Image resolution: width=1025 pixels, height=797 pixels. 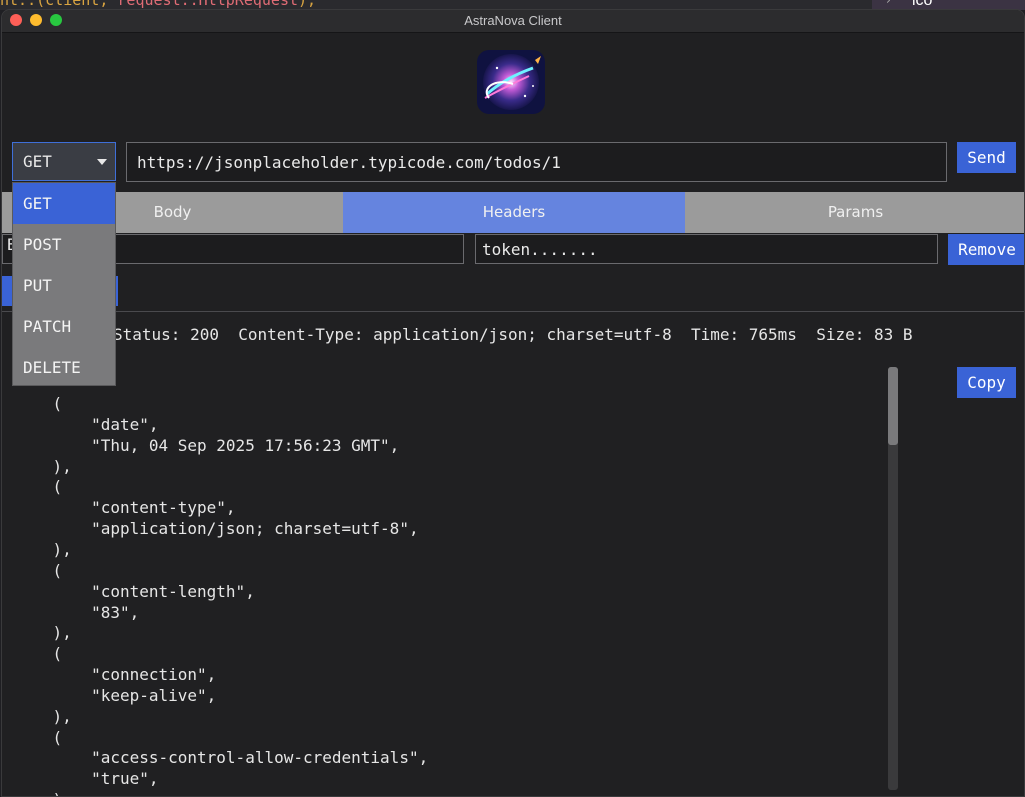 What do you see at coordinates (86, 424) in the screenshot?
I see `response-line: "date",` at bounding box center [86, 424].